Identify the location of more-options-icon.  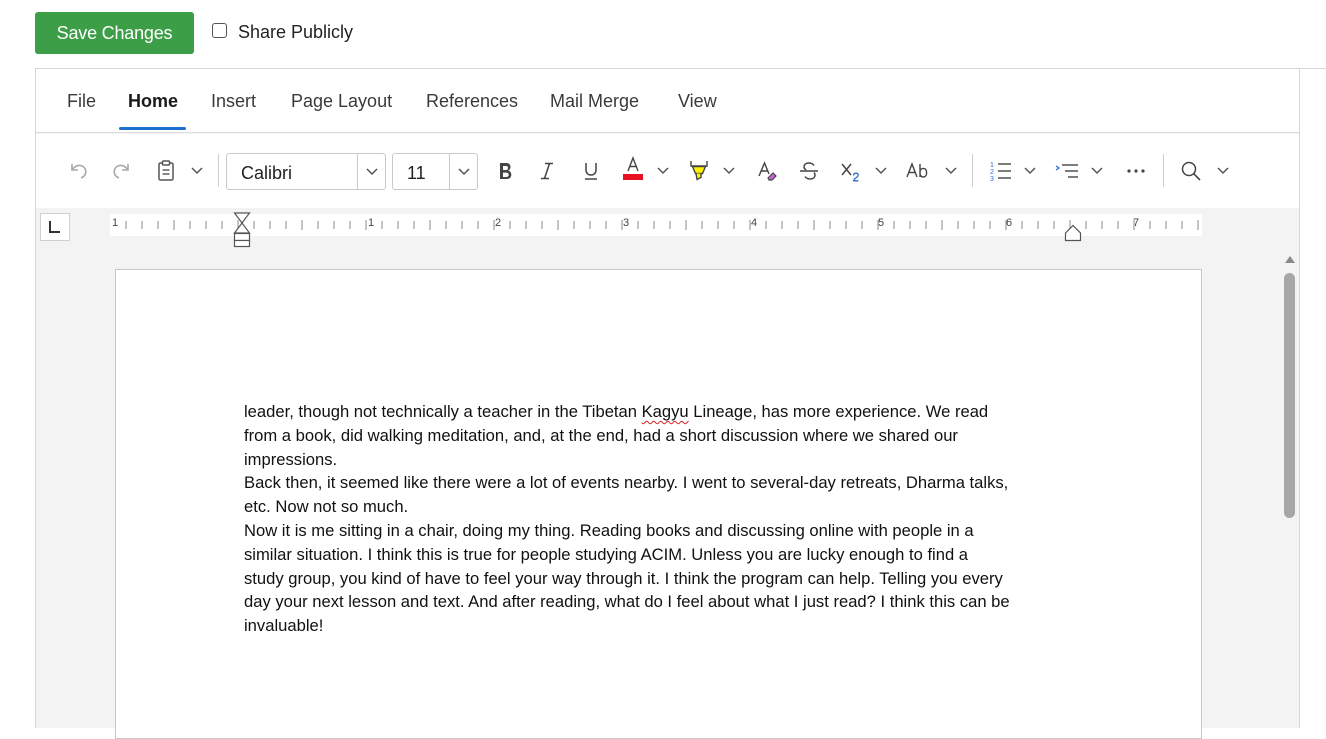
(1136, 171).